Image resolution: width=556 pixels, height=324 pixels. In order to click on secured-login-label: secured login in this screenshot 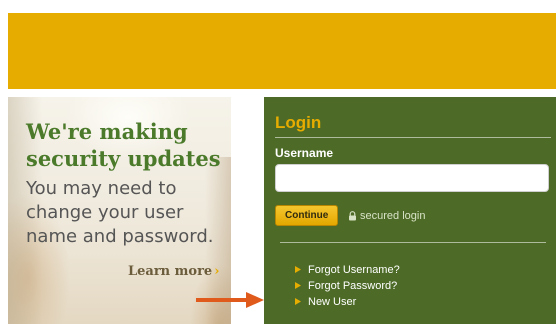, I will do `click(393, 216)`.